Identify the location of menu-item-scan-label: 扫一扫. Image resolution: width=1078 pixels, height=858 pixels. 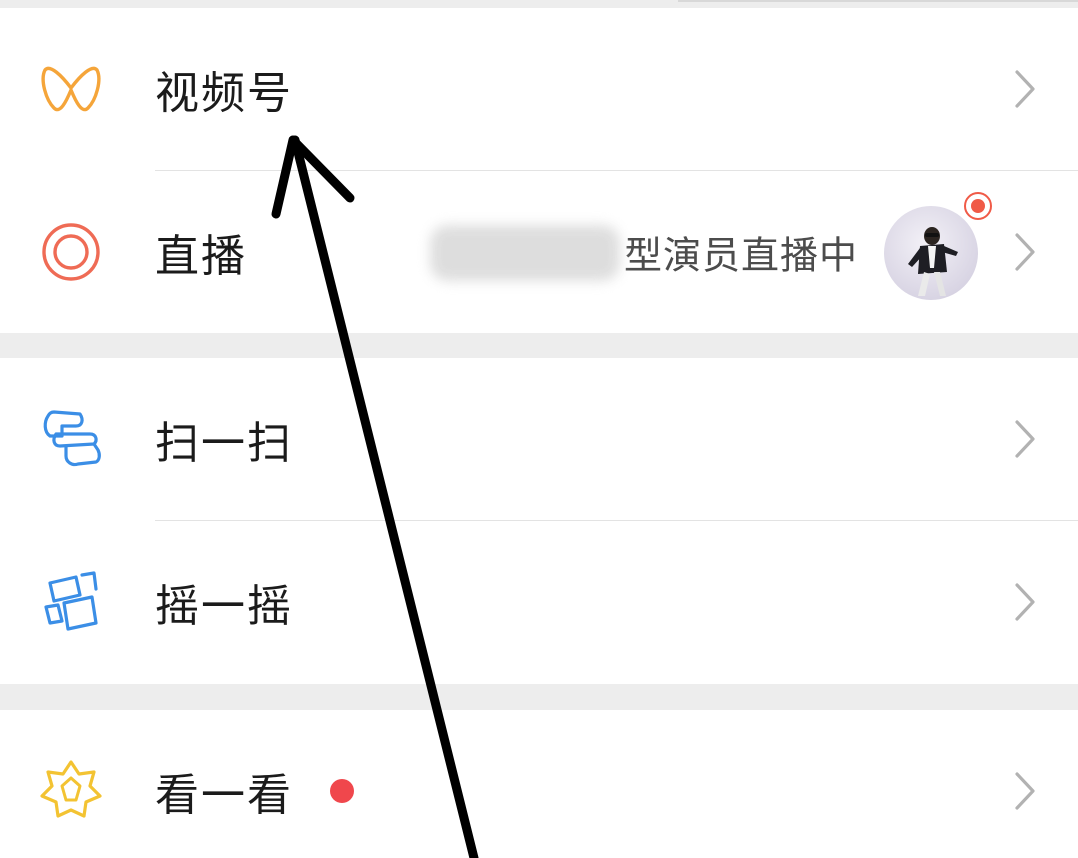
(224, 443).